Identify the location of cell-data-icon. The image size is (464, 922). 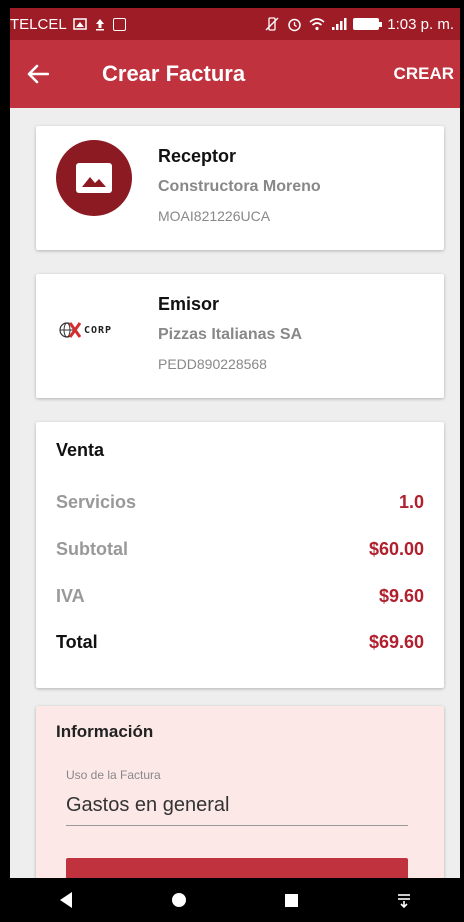
(79, 24).